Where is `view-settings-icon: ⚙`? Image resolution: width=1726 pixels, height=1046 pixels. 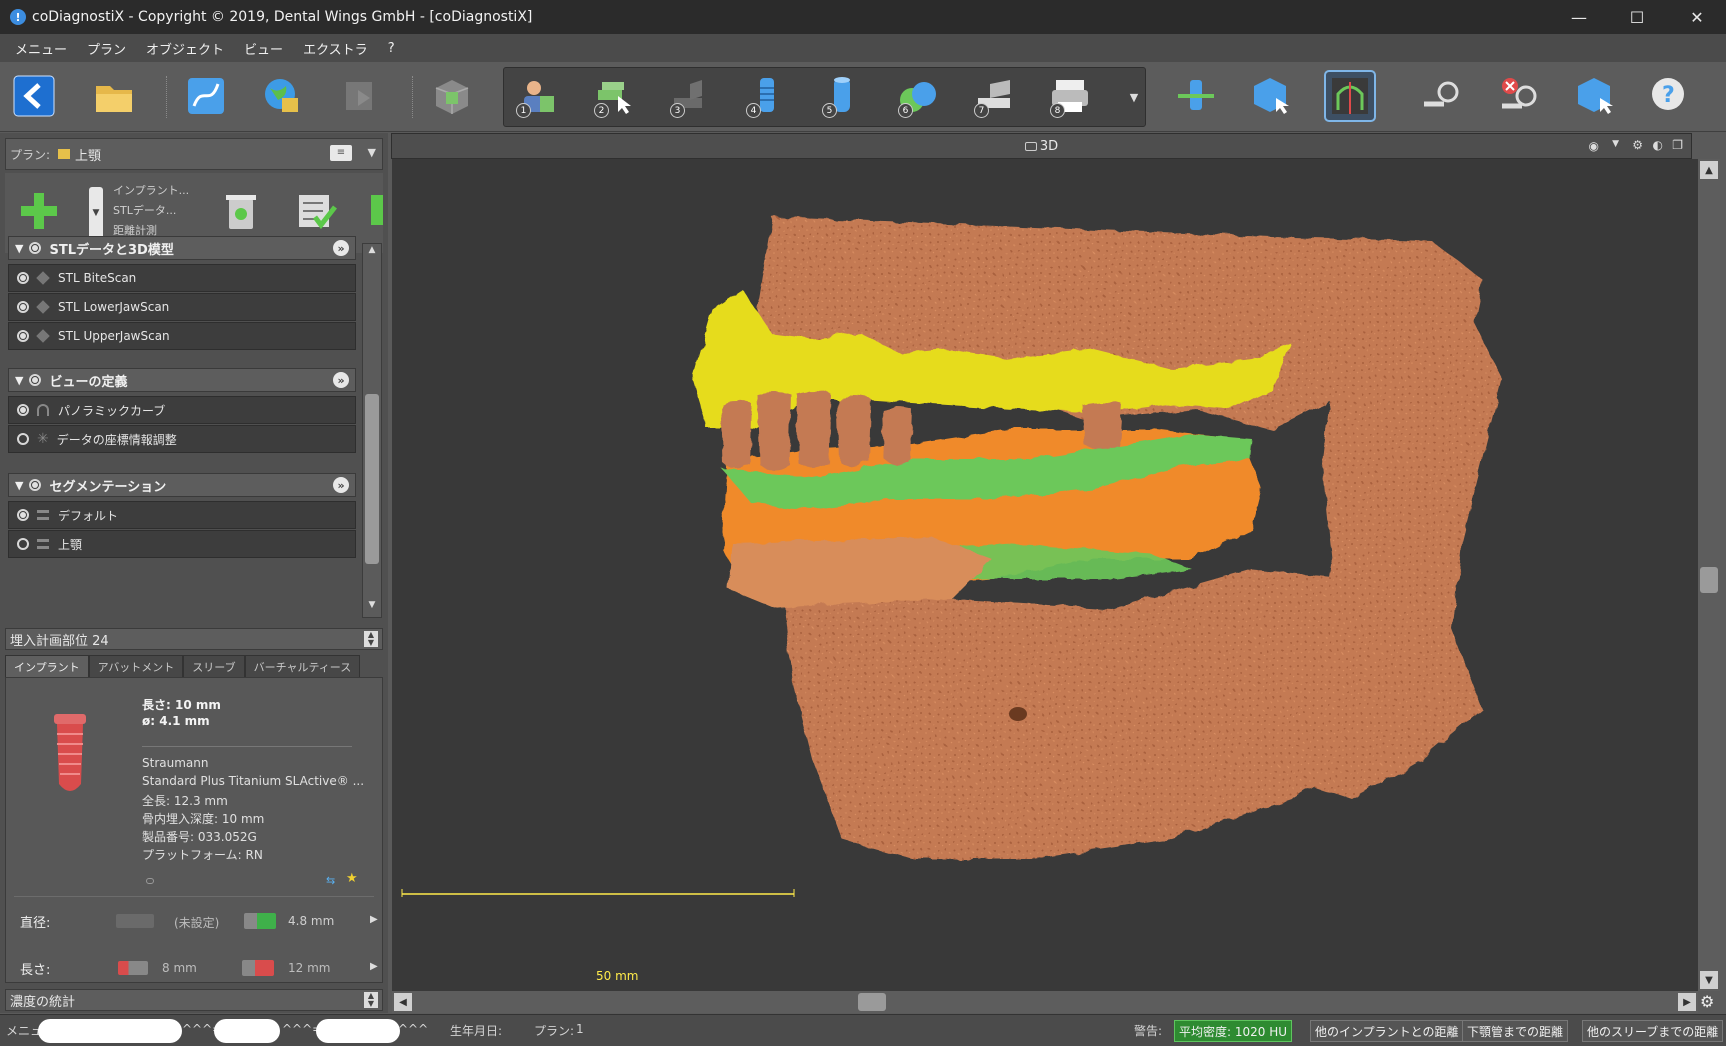 view-settings-icon: ⚙ is located at coordinates (1637, 145).